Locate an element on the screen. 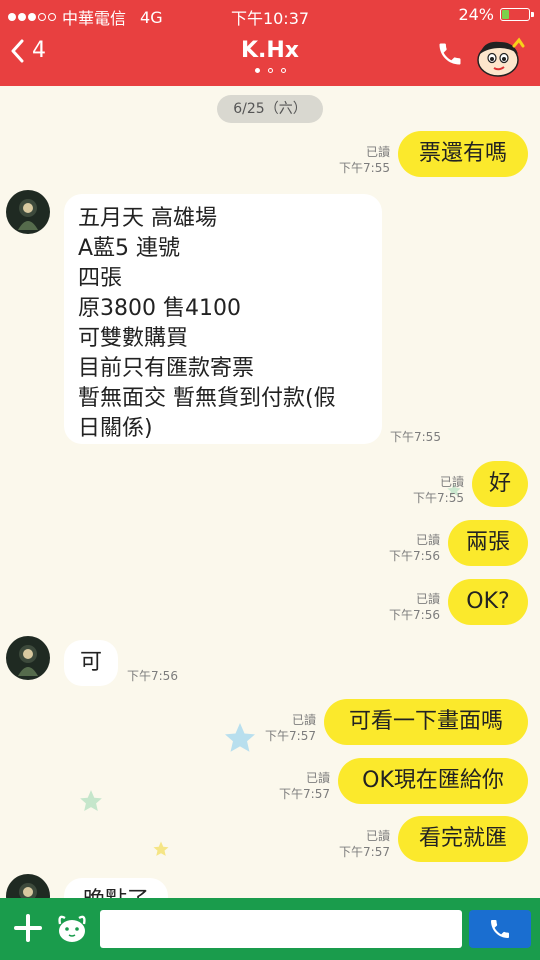  battery-percent: 24% is located at coordinates (476, 14).